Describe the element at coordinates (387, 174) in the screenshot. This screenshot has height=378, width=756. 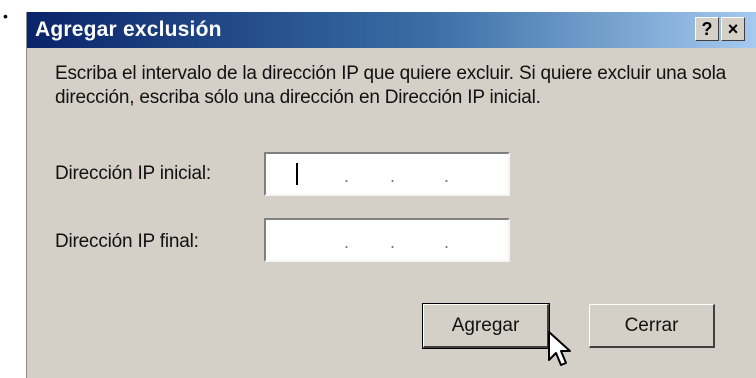
I see `start-ip-input: . . .` at that location.